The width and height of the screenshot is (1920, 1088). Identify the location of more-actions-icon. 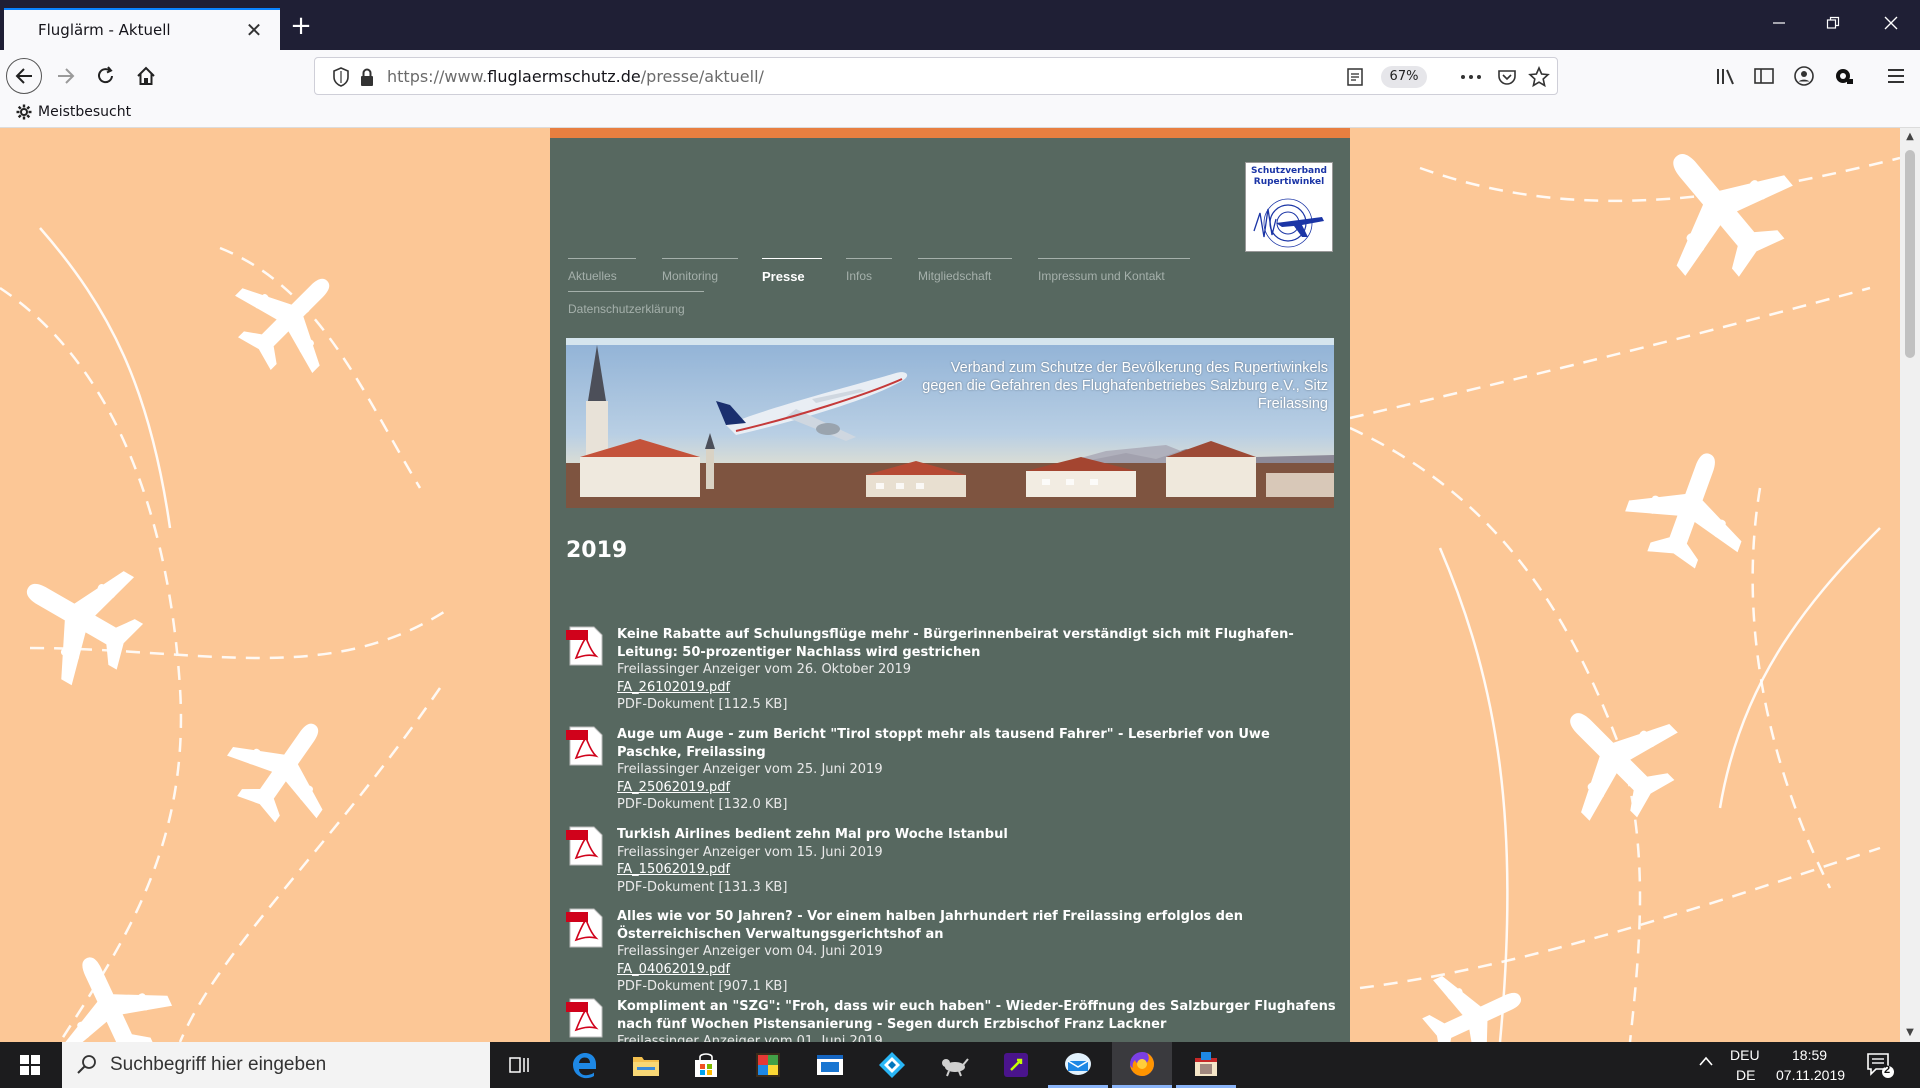
(1471, 77).